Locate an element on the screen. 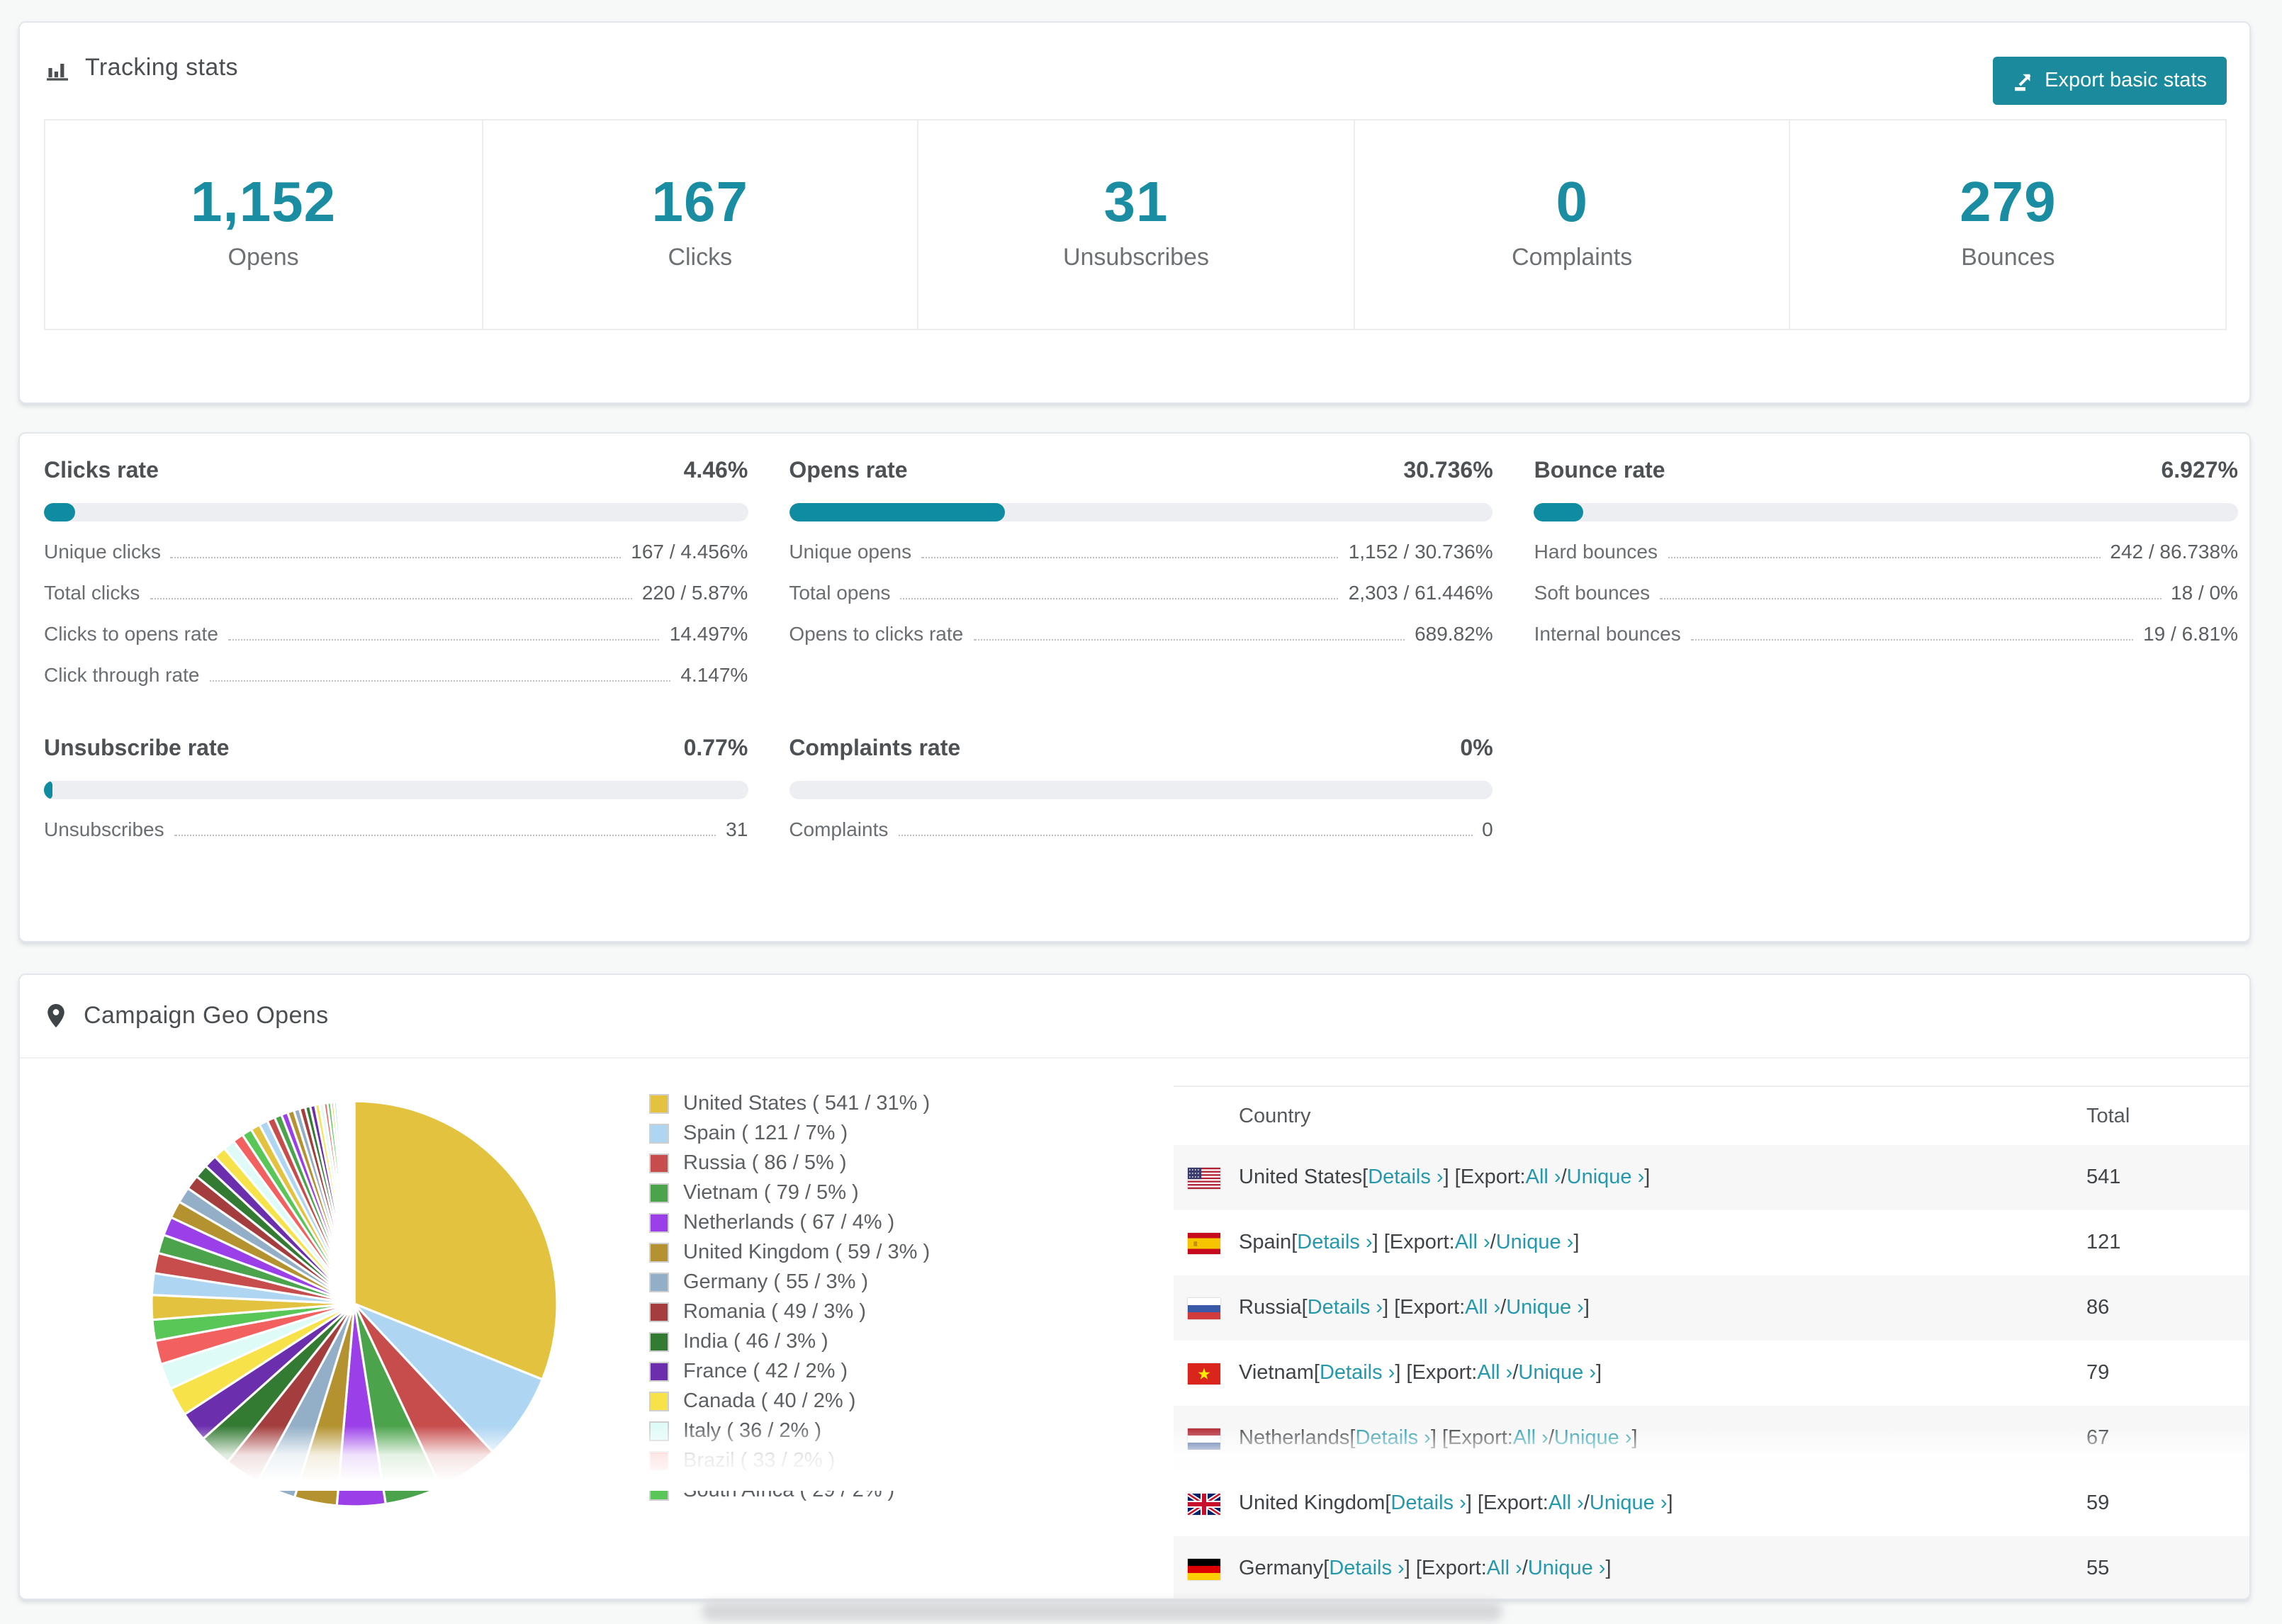 This screenshot has width=2282, height=1624. rate-row: Total opens 2,303 / 61.446% is located at coordinates (1141, 592).